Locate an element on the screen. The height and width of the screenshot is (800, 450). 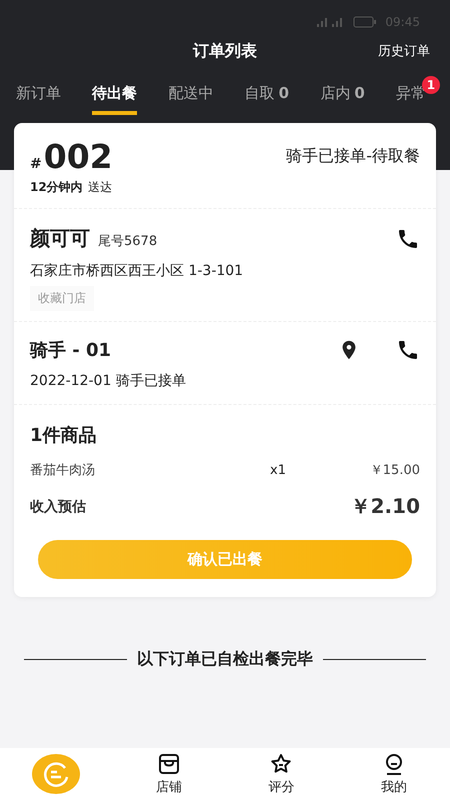
rider-name: 骑手 - 01 is located at coordinates (71, 350).